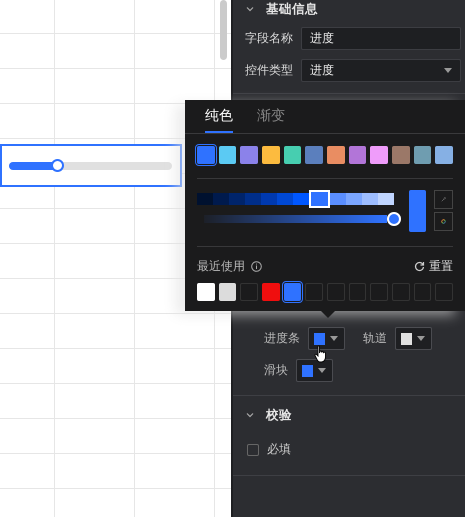  Describe the element at coordinates (269, 38) in the screenshot. I see `field-label: 字段名称` at that location.